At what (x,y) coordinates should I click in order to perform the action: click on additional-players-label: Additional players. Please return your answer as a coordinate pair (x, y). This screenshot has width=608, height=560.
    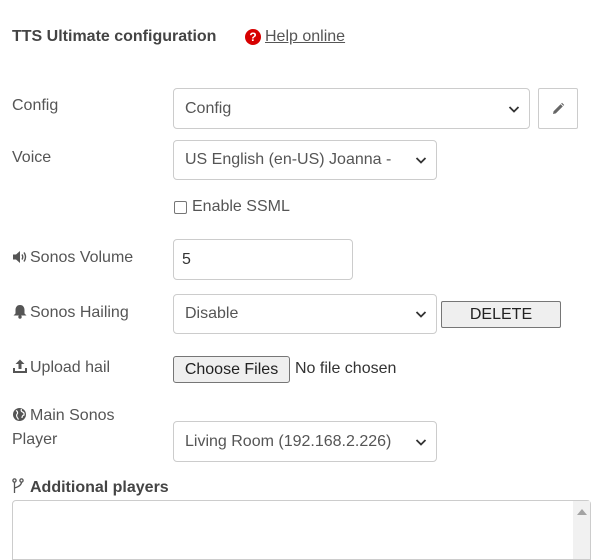
    Looking at the image, I should click on (99, 487).